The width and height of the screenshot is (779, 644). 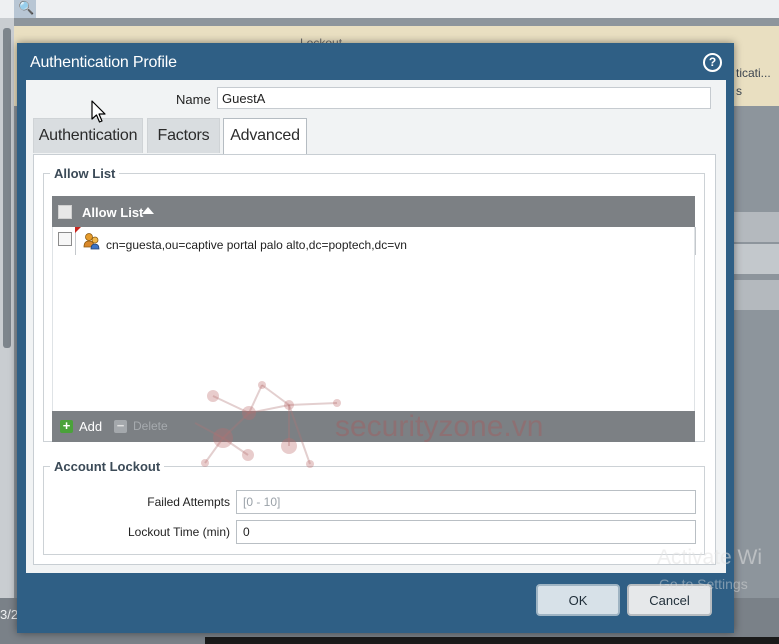 I want to click on search-icon: 🔍, so click(x=26, y=8).